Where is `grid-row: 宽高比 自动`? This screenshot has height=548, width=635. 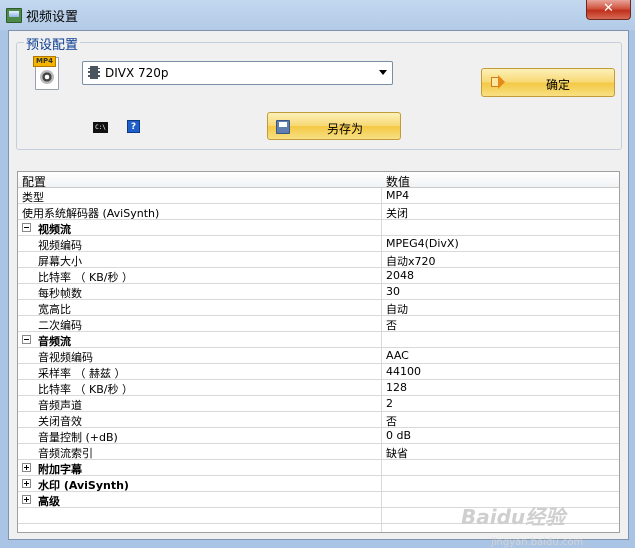 grid-row: 宽高比 自动 is located at coordinates (318, 308).